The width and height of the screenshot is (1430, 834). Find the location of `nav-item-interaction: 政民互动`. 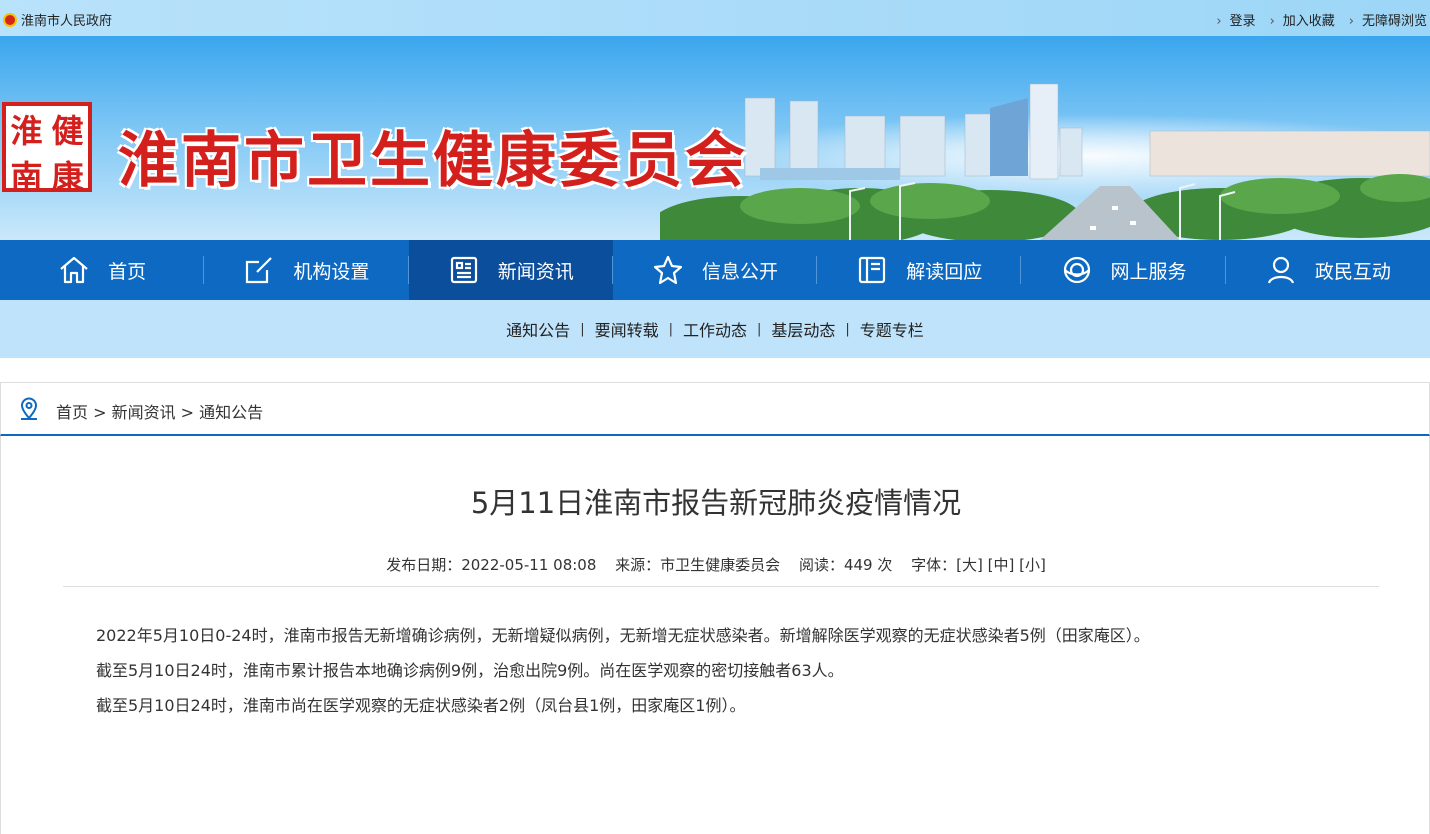

nav-item-interaction: 政民互动 is located at coordinates (1328, 270).